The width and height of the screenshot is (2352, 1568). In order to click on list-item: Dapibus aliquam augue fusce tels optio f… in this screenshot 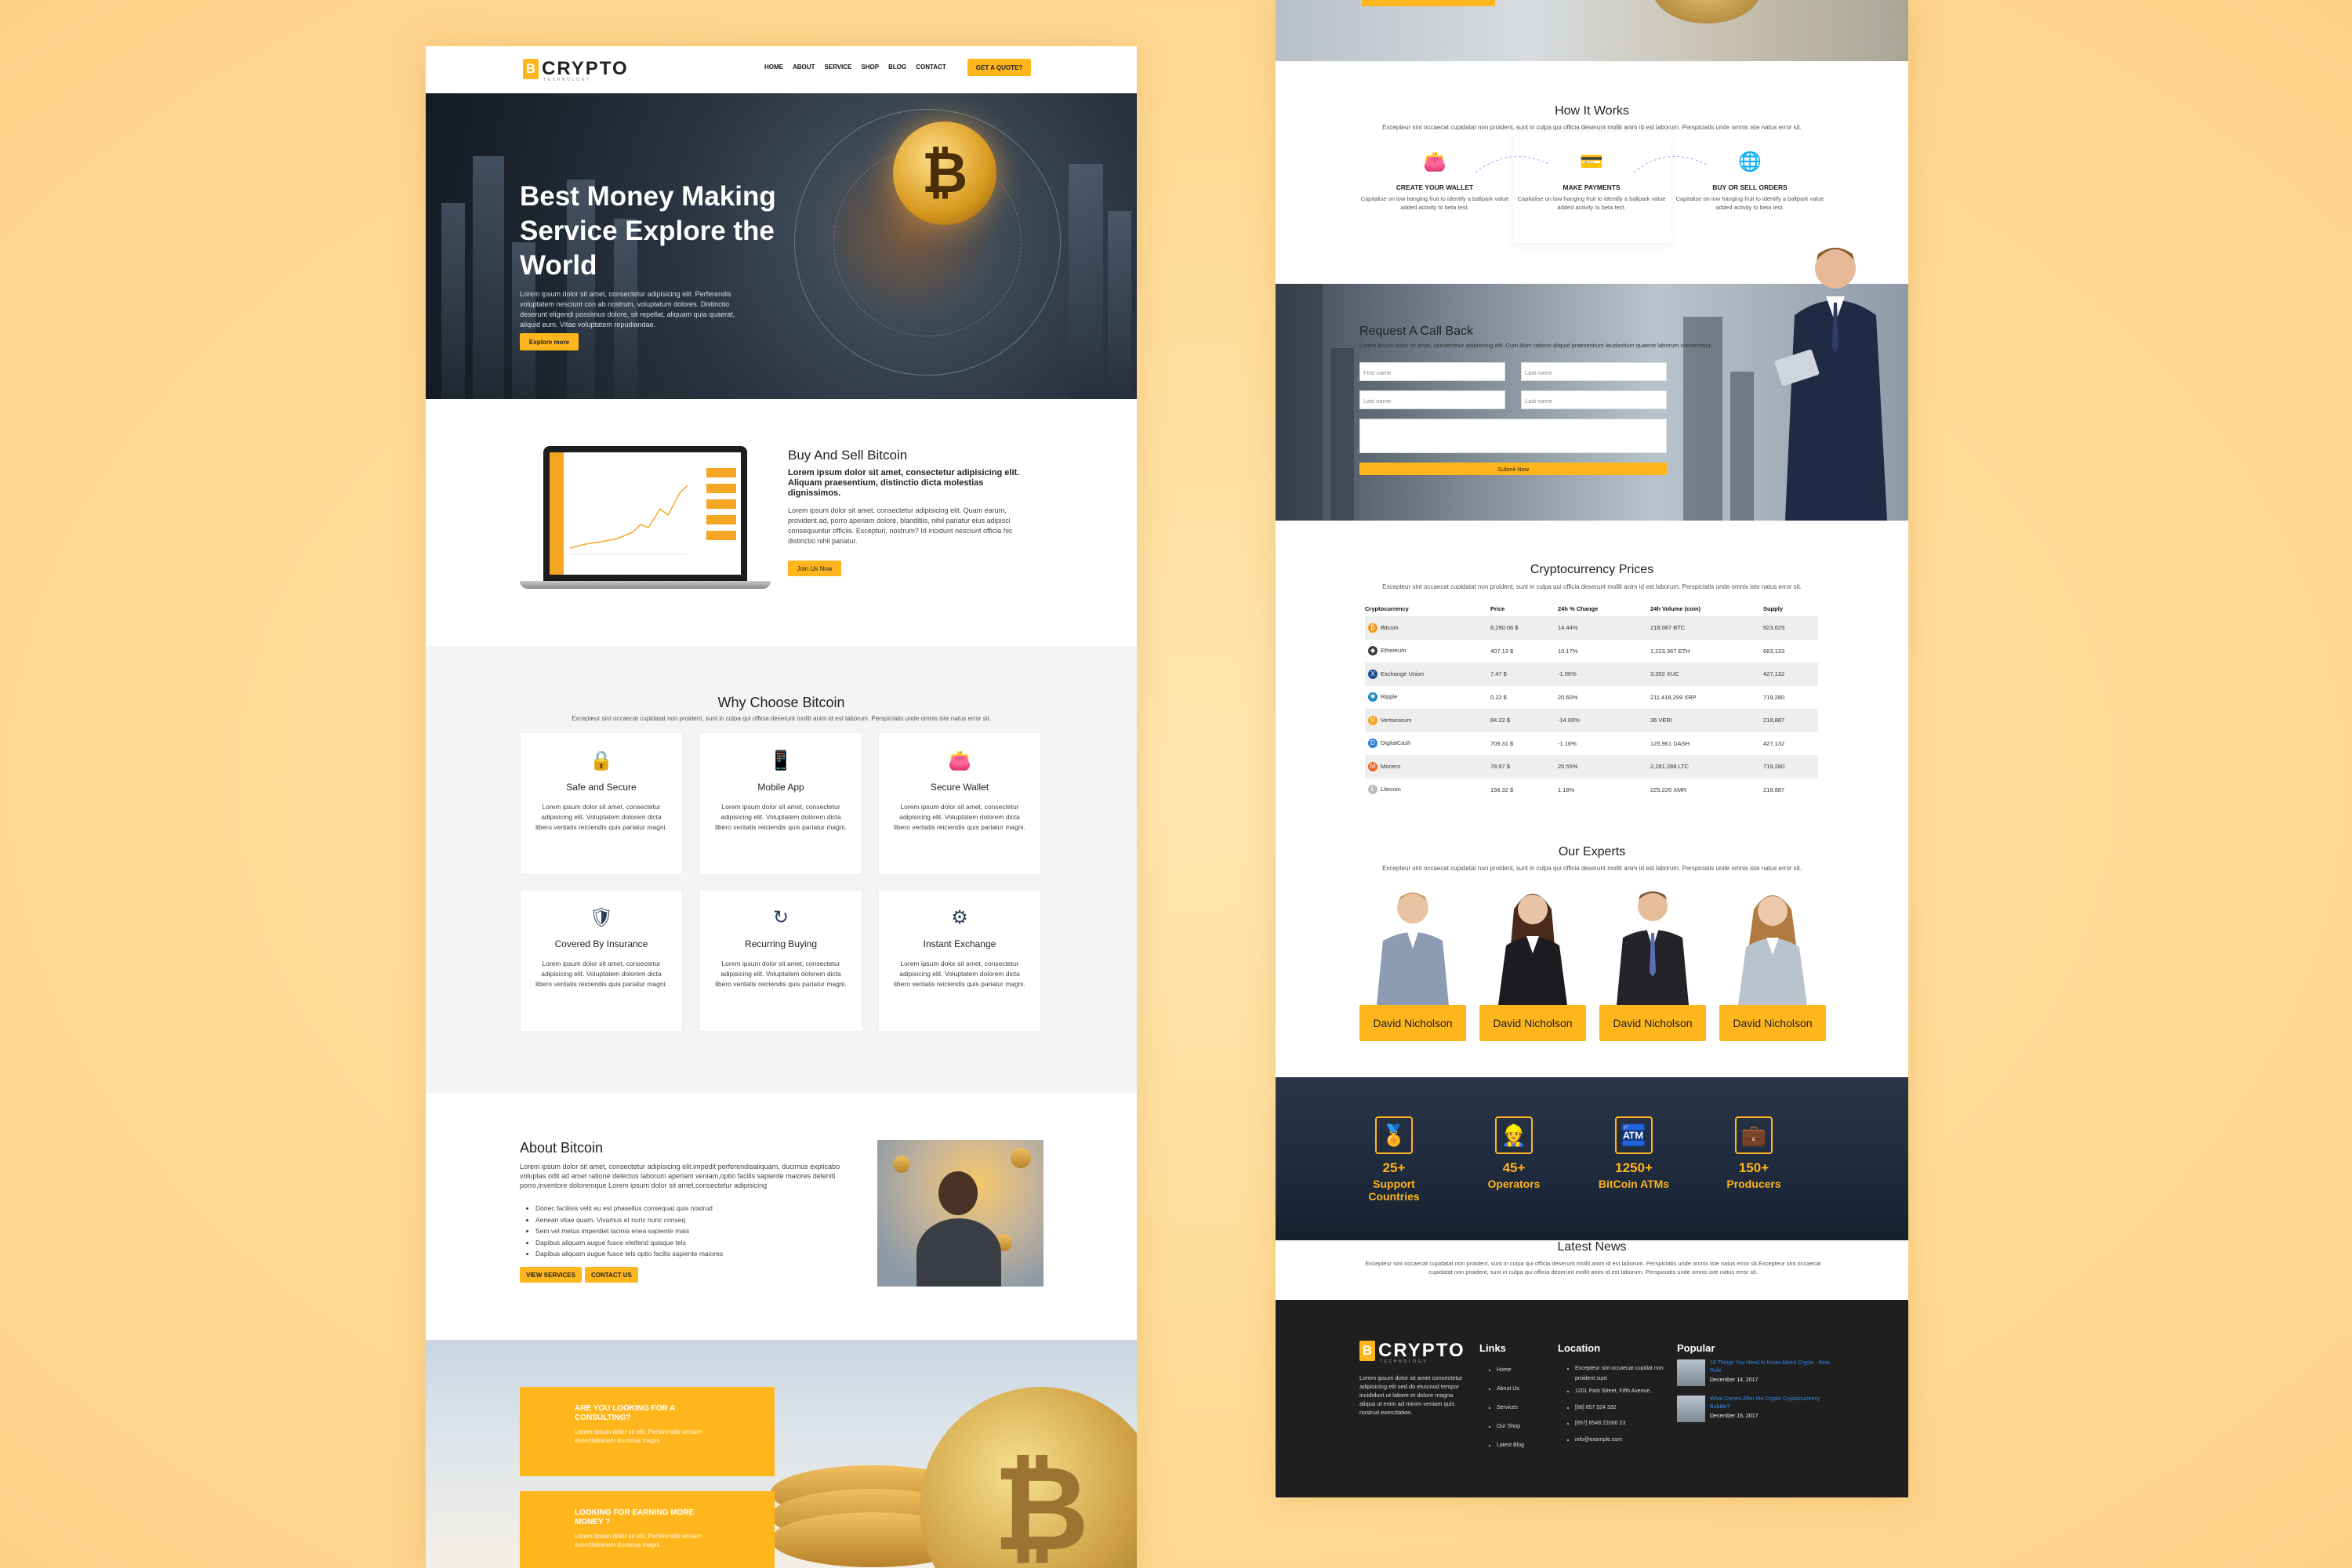, I will do `click(700, 1254)`.